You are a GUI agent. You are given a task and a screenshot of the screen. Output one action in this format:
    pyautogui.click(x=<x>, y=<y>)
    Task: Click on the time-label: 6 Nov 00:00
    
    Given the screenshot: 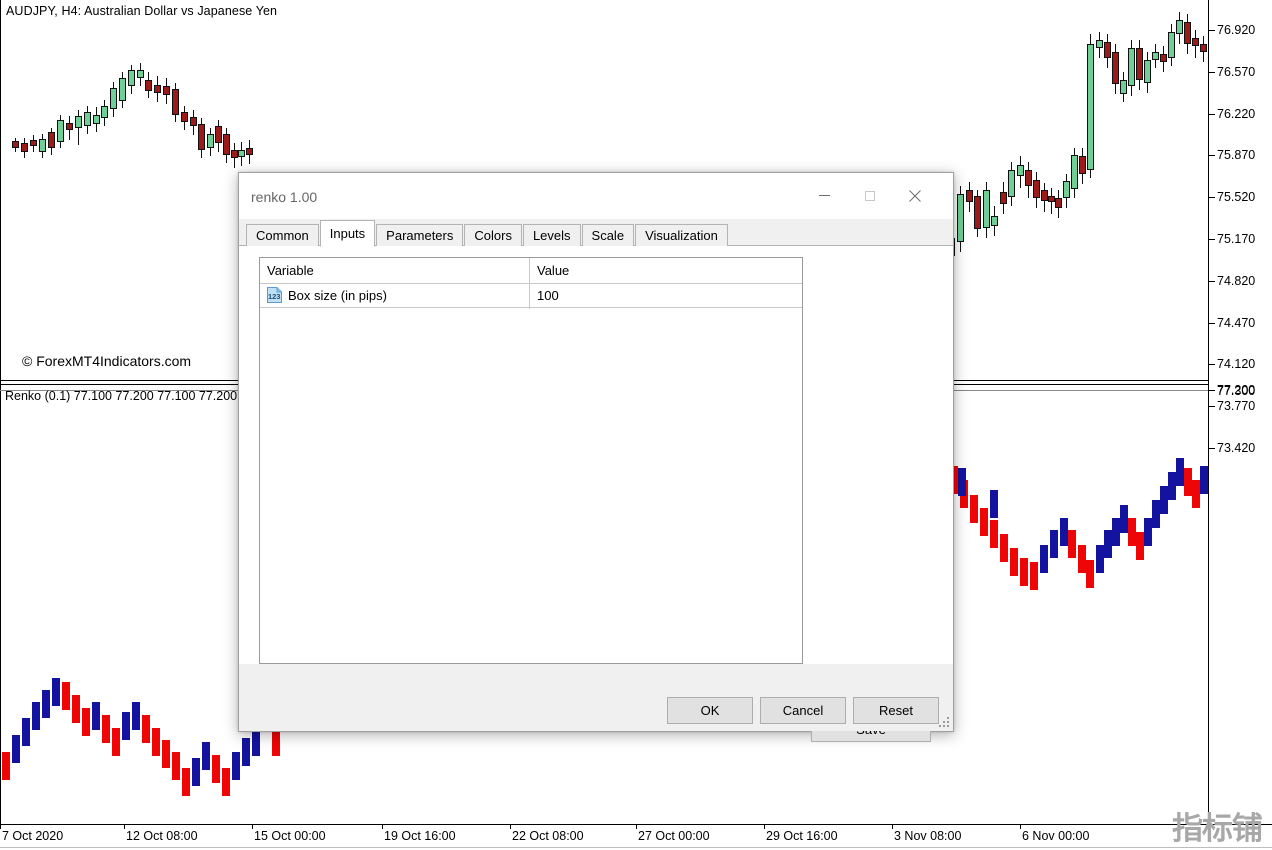 What is the action you would take?
    pyautogui.click(x=1056, y=836)
    